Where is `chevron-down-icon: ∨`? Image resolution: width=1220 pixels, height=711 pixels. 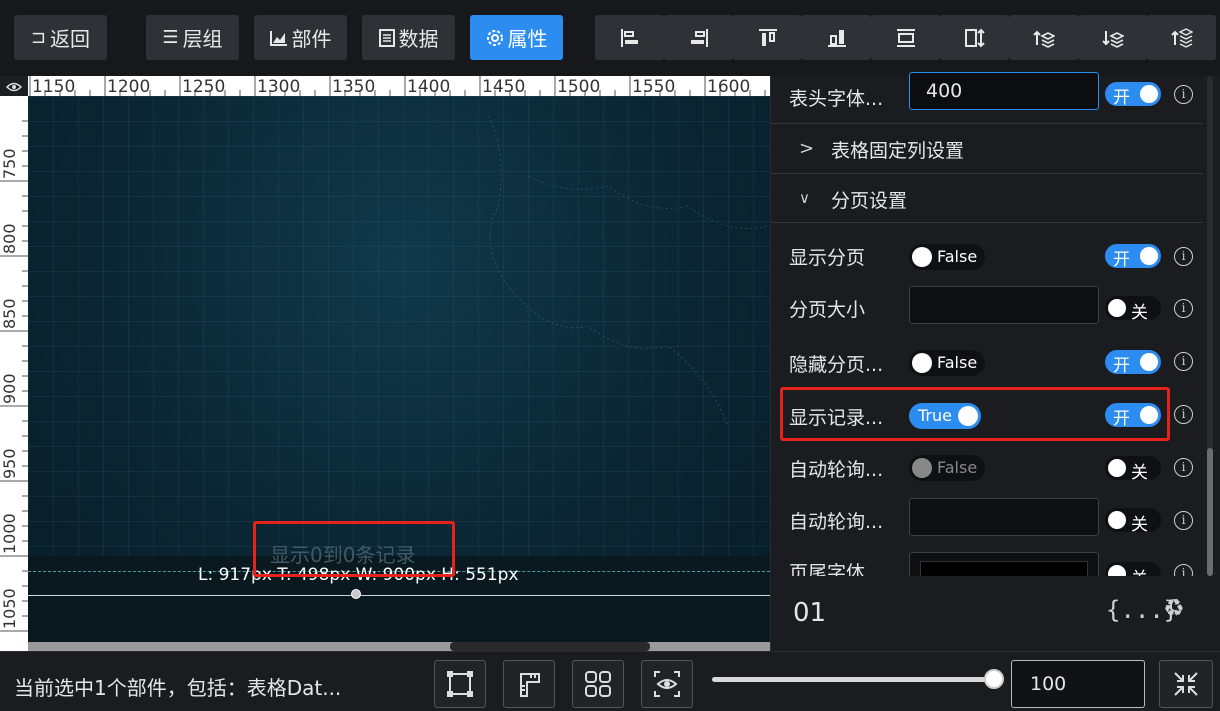 chevron-down-icon: ∨ is located at coordinates (804, 198).